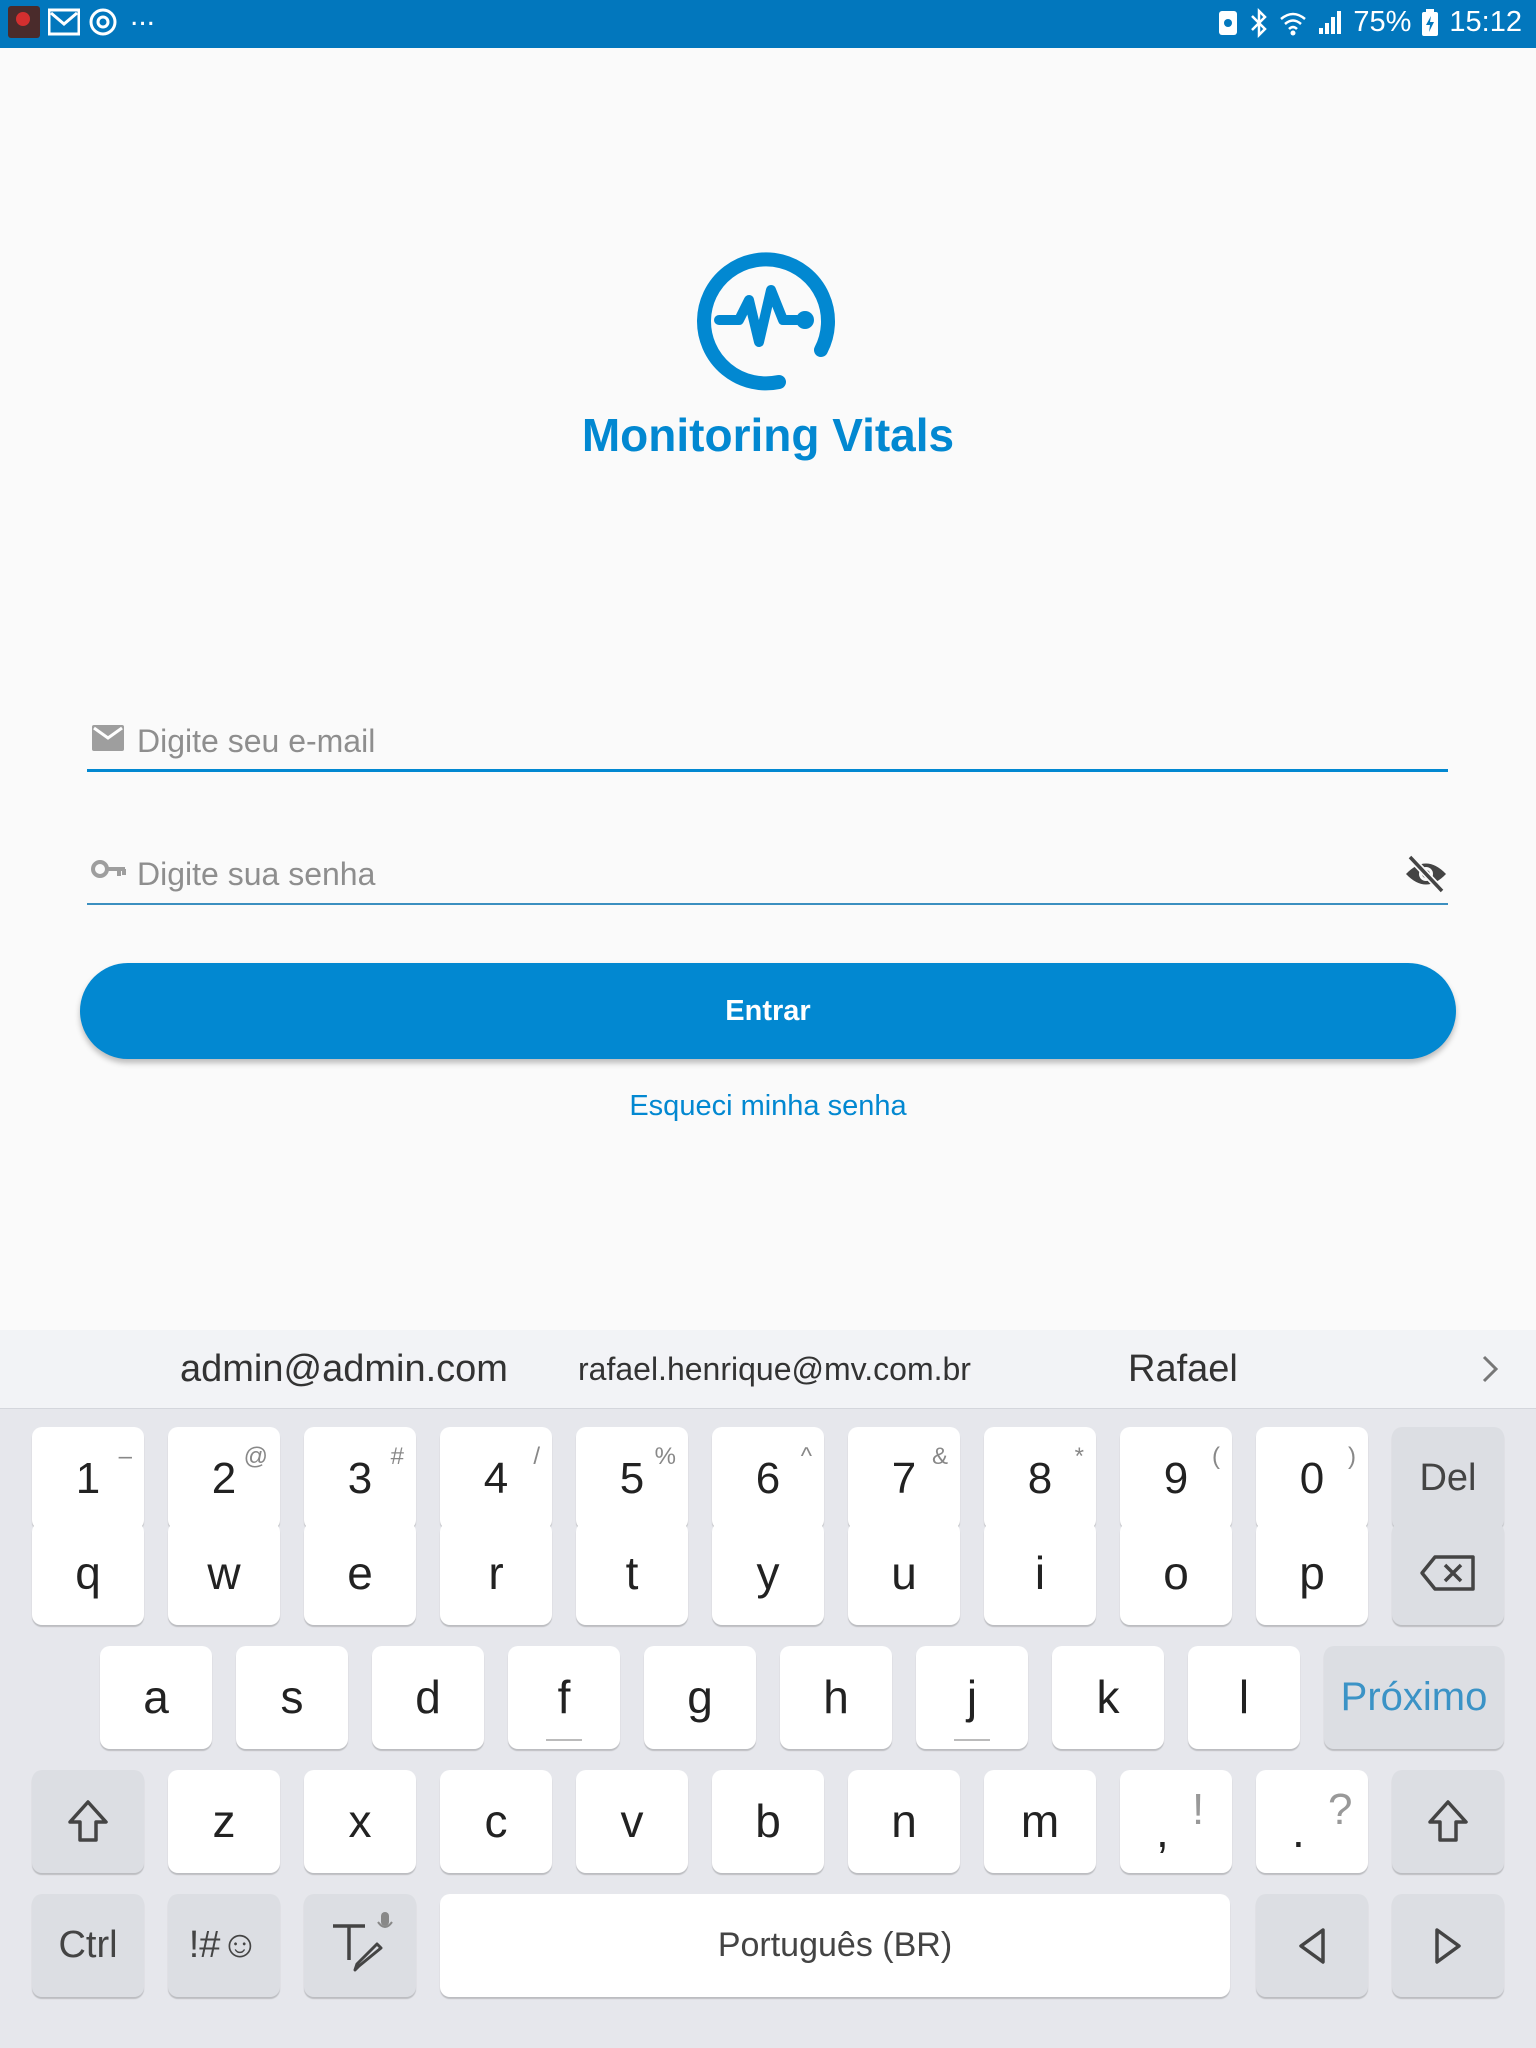  I want to click on backspace-key, so click(1448, 1573).